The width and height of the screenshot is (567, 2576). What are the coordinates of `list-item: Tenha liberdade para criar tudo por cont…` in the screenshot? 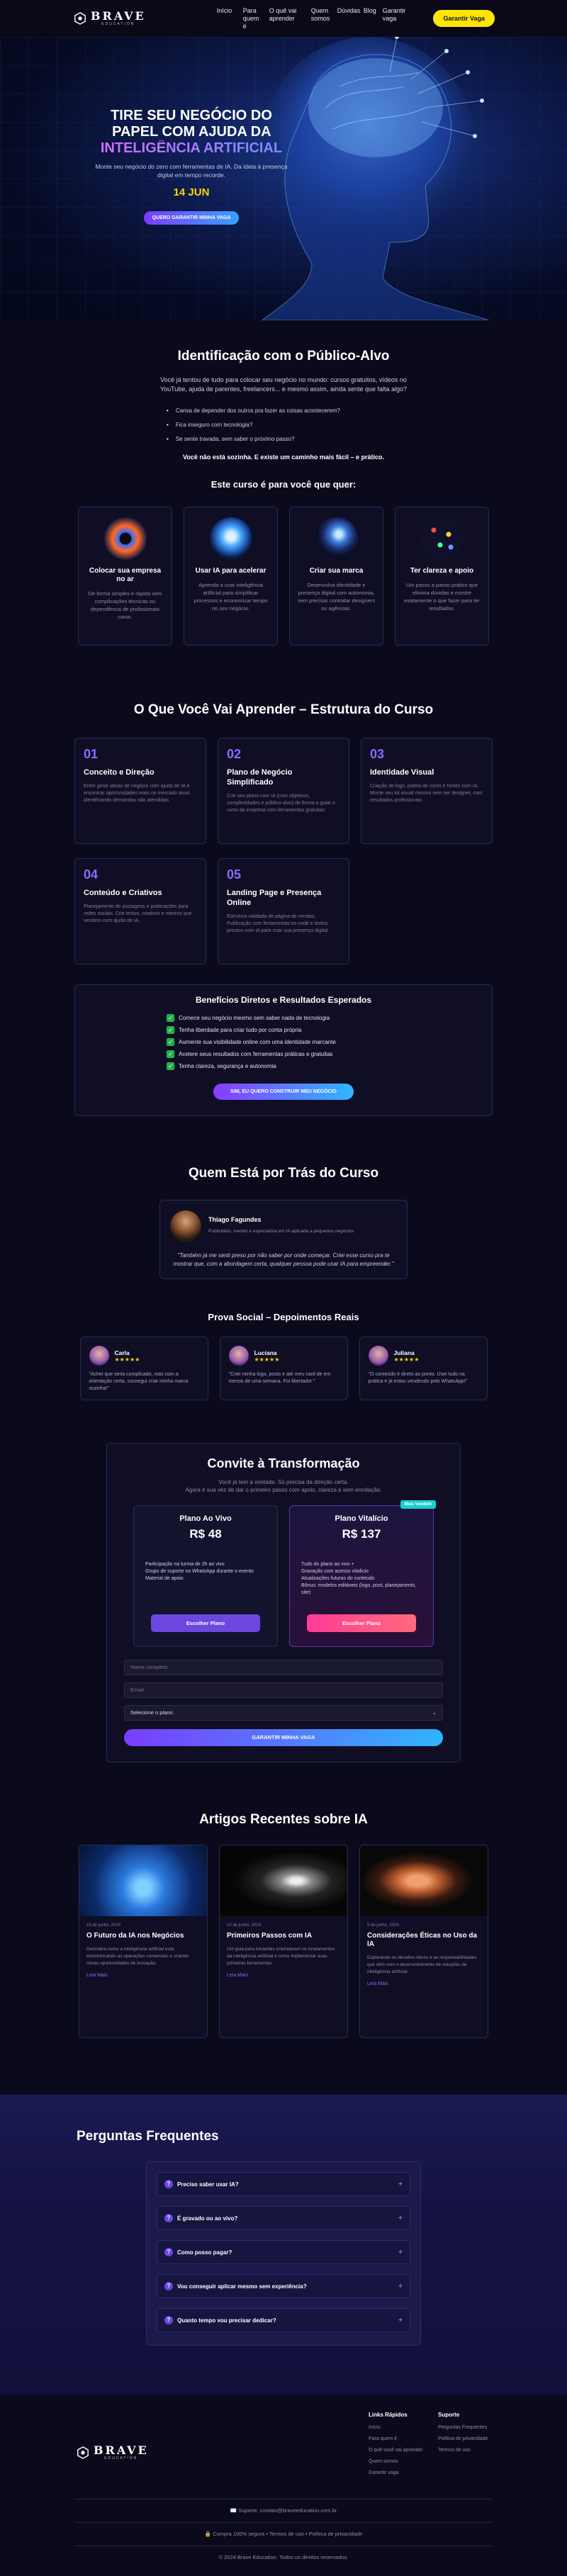 It's located at (283, 1030).